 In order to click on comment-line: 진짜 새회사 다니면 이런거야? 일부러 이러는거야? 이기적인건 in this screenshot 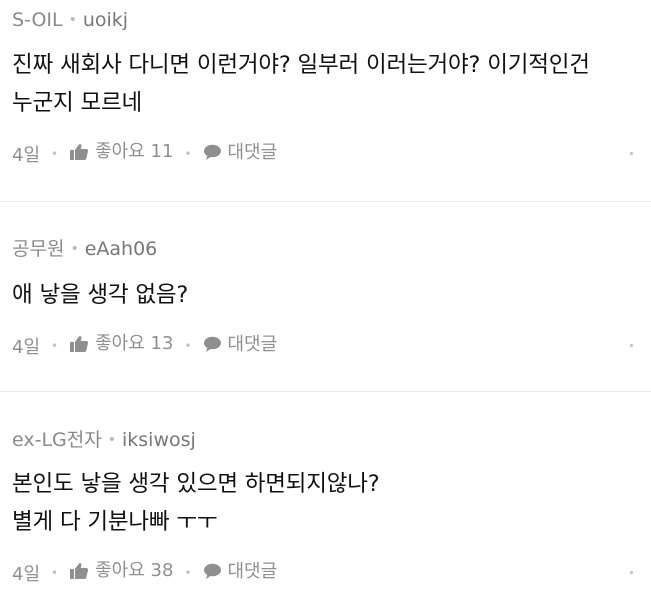, I will do `click(301, 65)`.